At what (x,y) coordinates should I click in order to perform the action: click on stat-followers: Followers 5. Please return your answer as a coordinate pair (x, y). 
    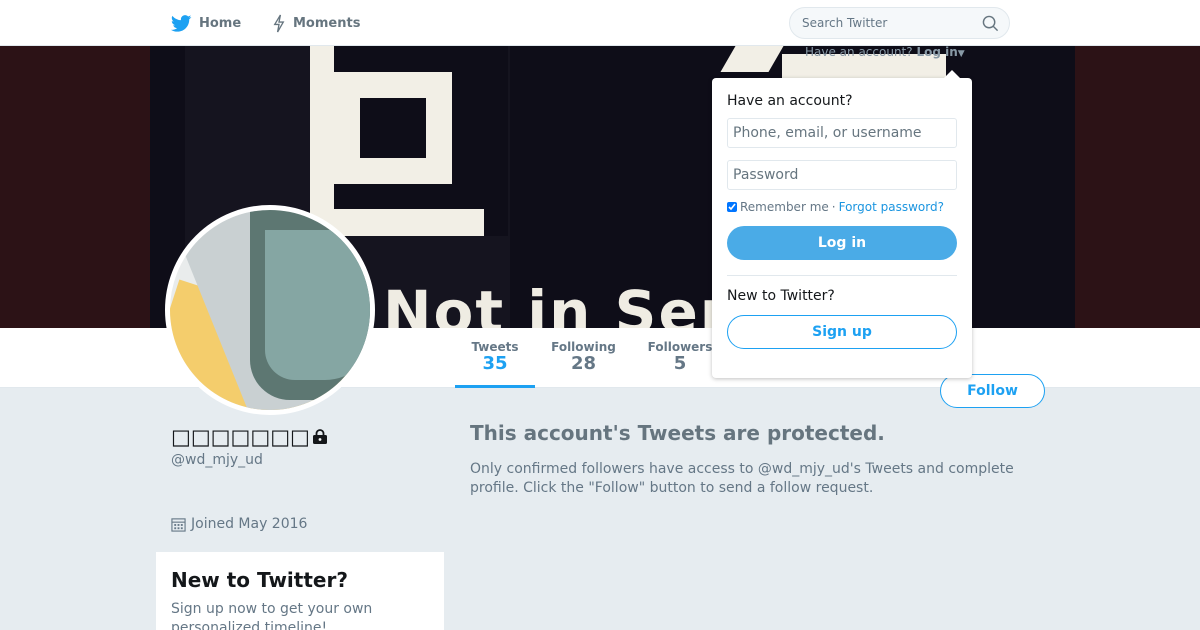
    Looking at the image, I should click on (680, 357).